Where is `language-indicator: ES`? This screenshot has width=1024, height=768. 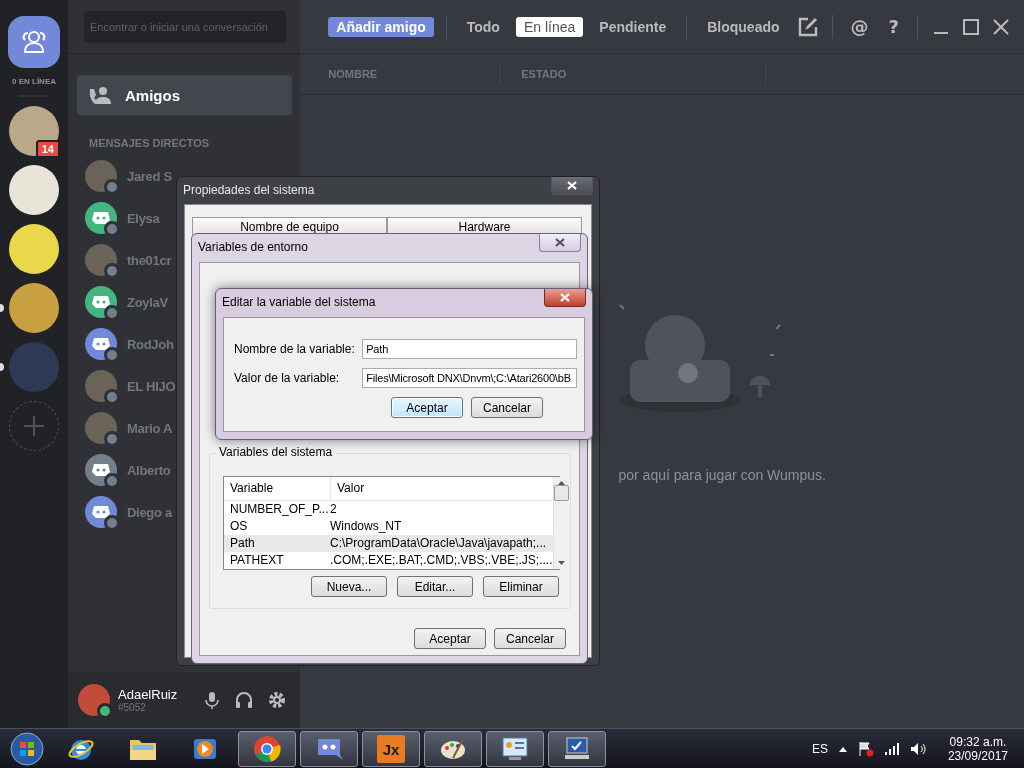 language-indicator: ES is located at coordinates (819, 749).